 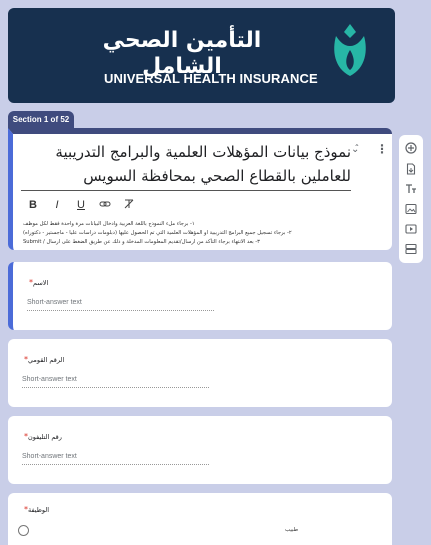 I want to click on question-toolbar, so click(x=411, y=199).